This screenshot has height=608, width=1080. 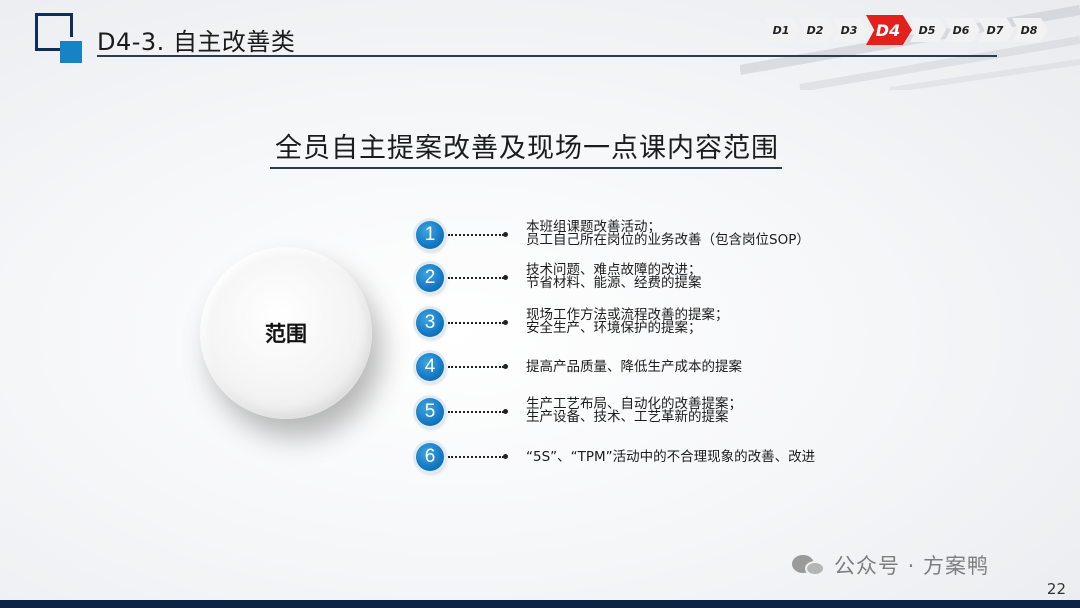 I want to click on item-text-line: 节省材料、能源、经费的提案, so click(x=614, y=283).